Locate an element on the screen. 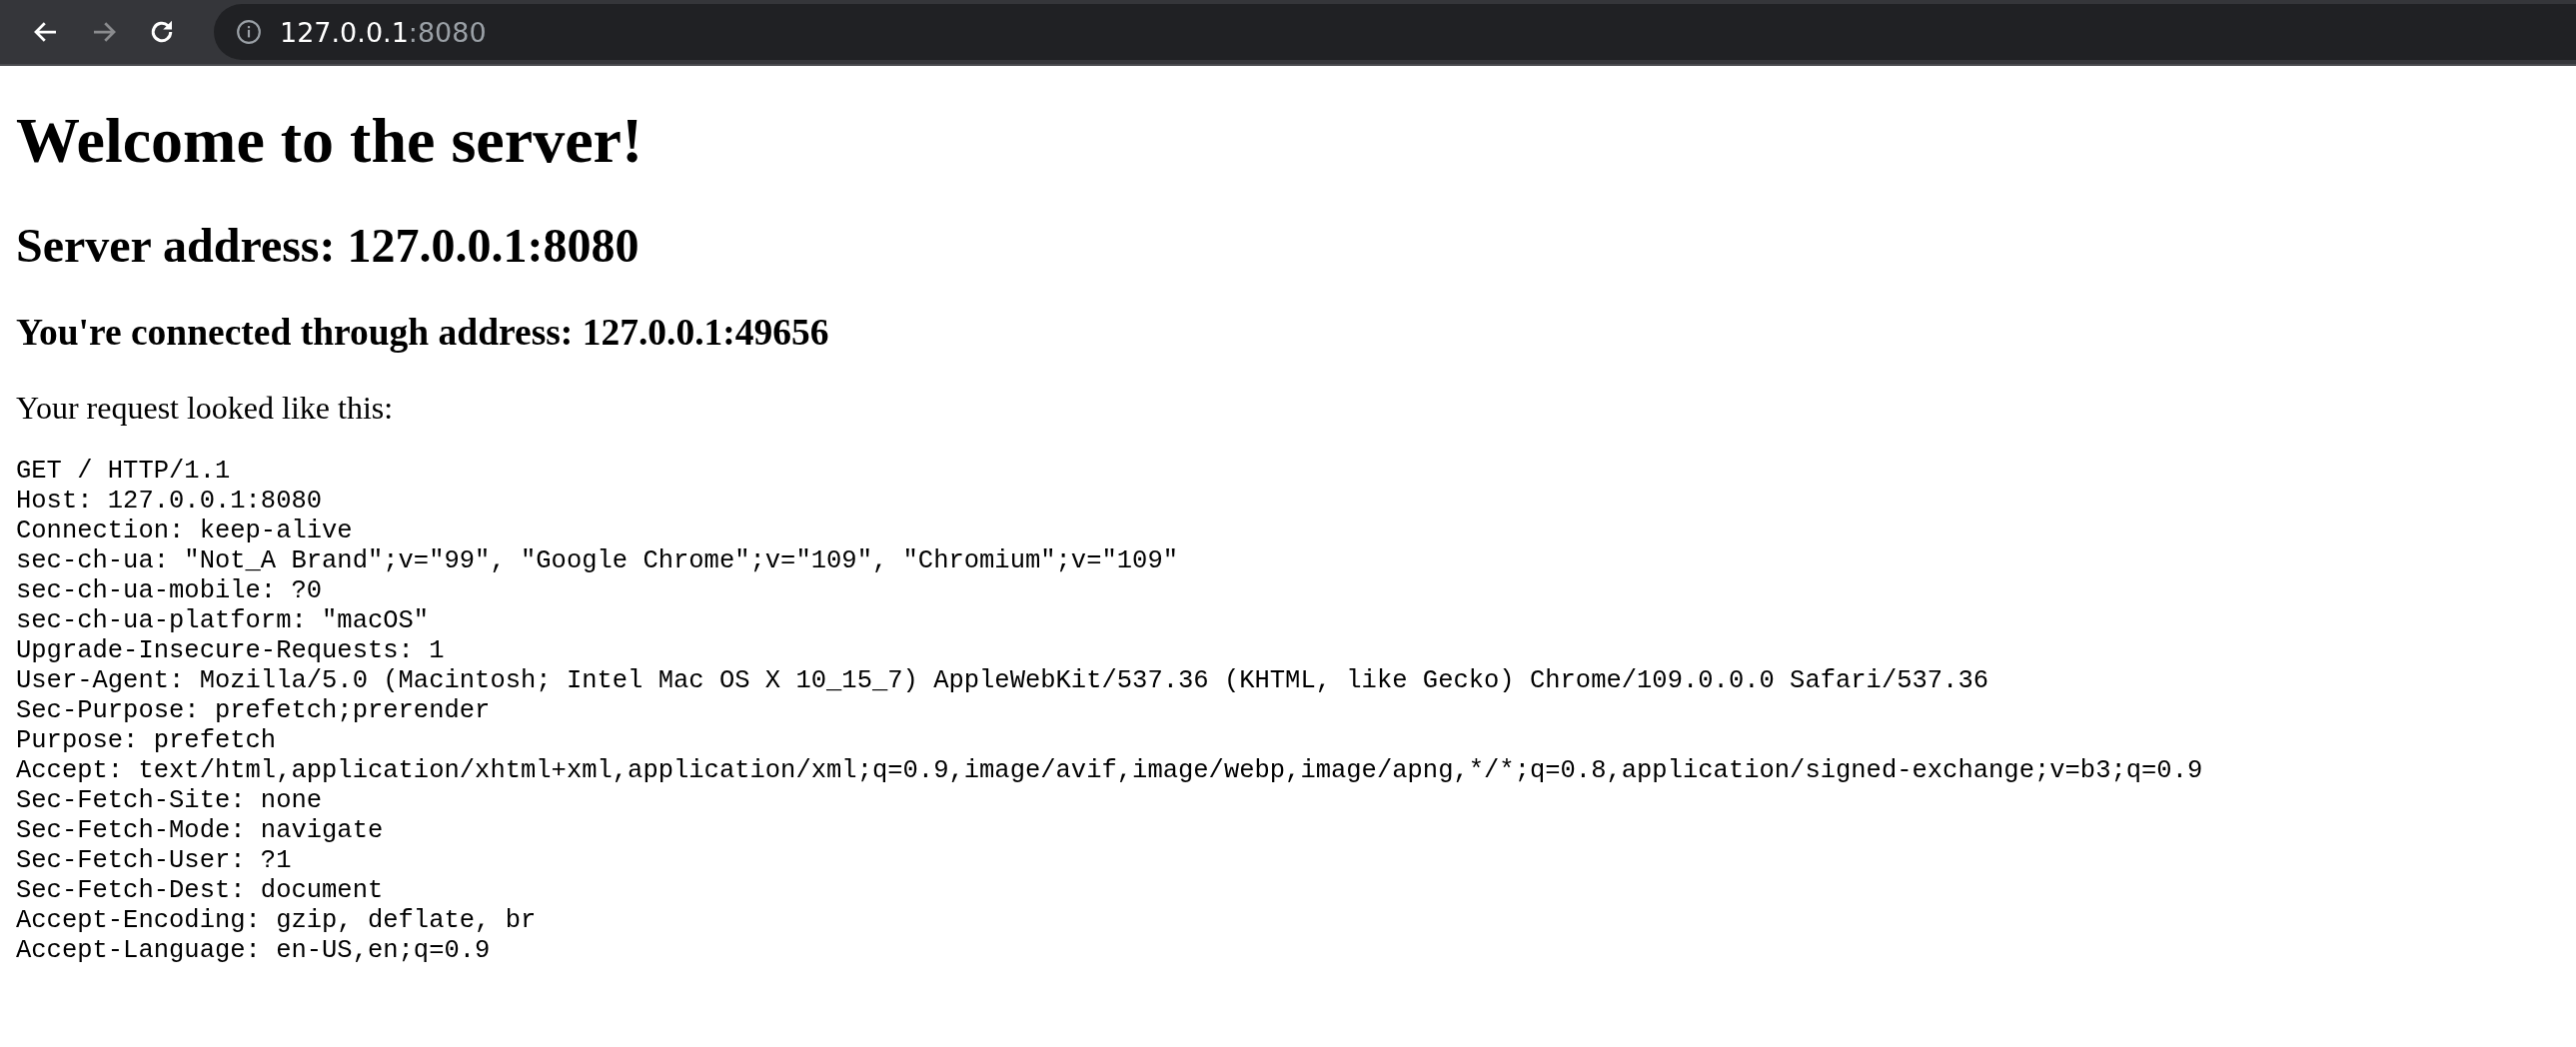 Image resolution: width=2576 pixels, height=1047 pixels. info-icon is located at coordinates (249, 32).